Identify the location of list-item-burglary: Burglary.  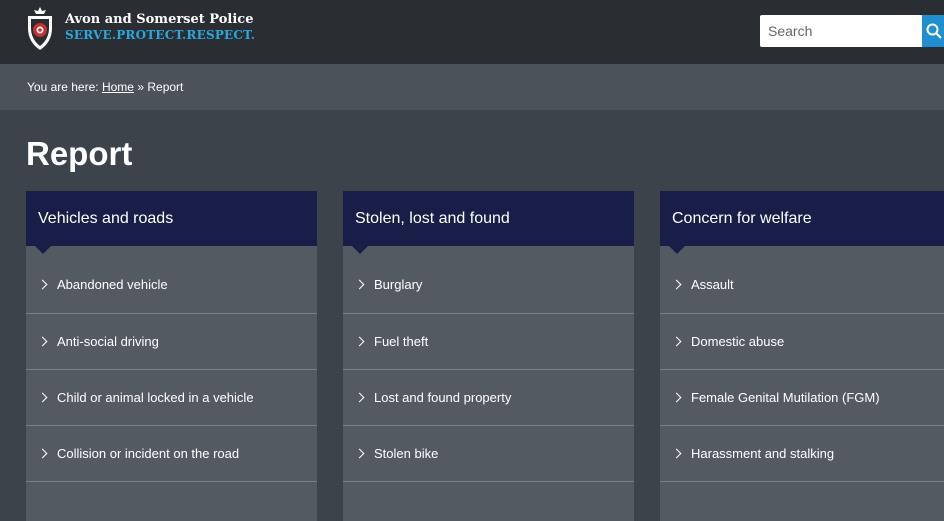
(488, 280).